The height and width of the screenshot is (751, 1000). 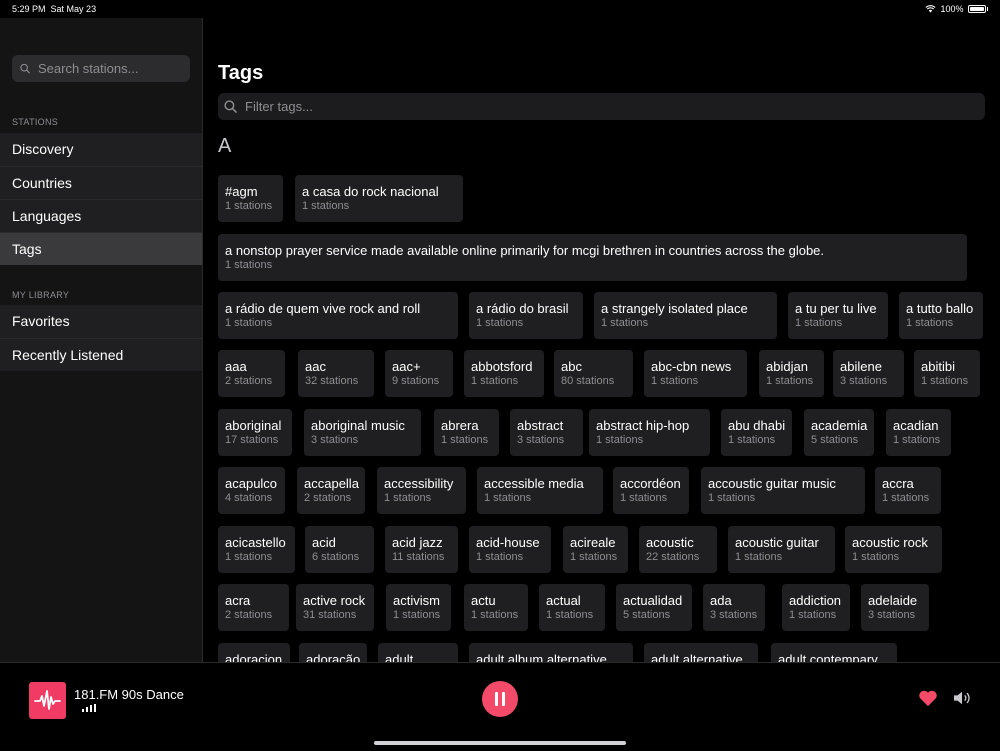 What do you see at coordinates (129, 694) in the screenshot?
I see `now-playing-title: 181.FM 90s Dance` at bounding box center [129, 694].